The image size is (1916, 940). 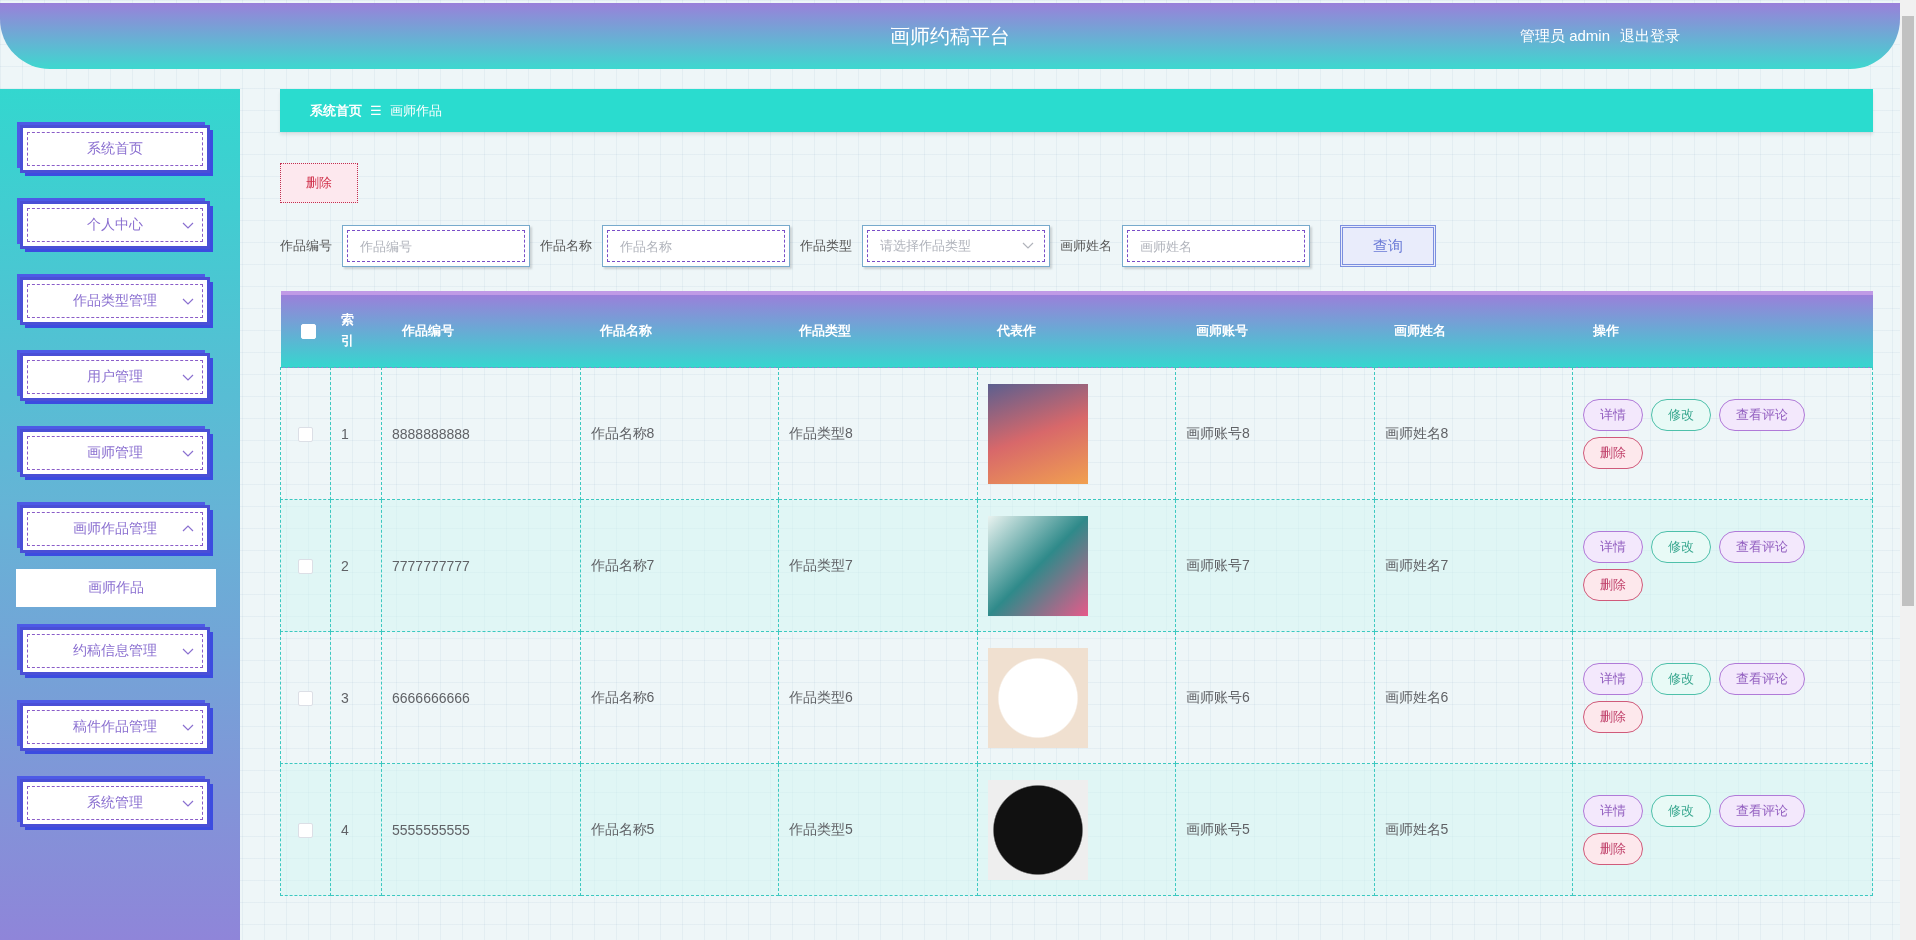 What do you see at coordinates (115, 529) in the screenshot?
I see `sidebar-item: 画师作品管理` at bounding box center [115, 529].